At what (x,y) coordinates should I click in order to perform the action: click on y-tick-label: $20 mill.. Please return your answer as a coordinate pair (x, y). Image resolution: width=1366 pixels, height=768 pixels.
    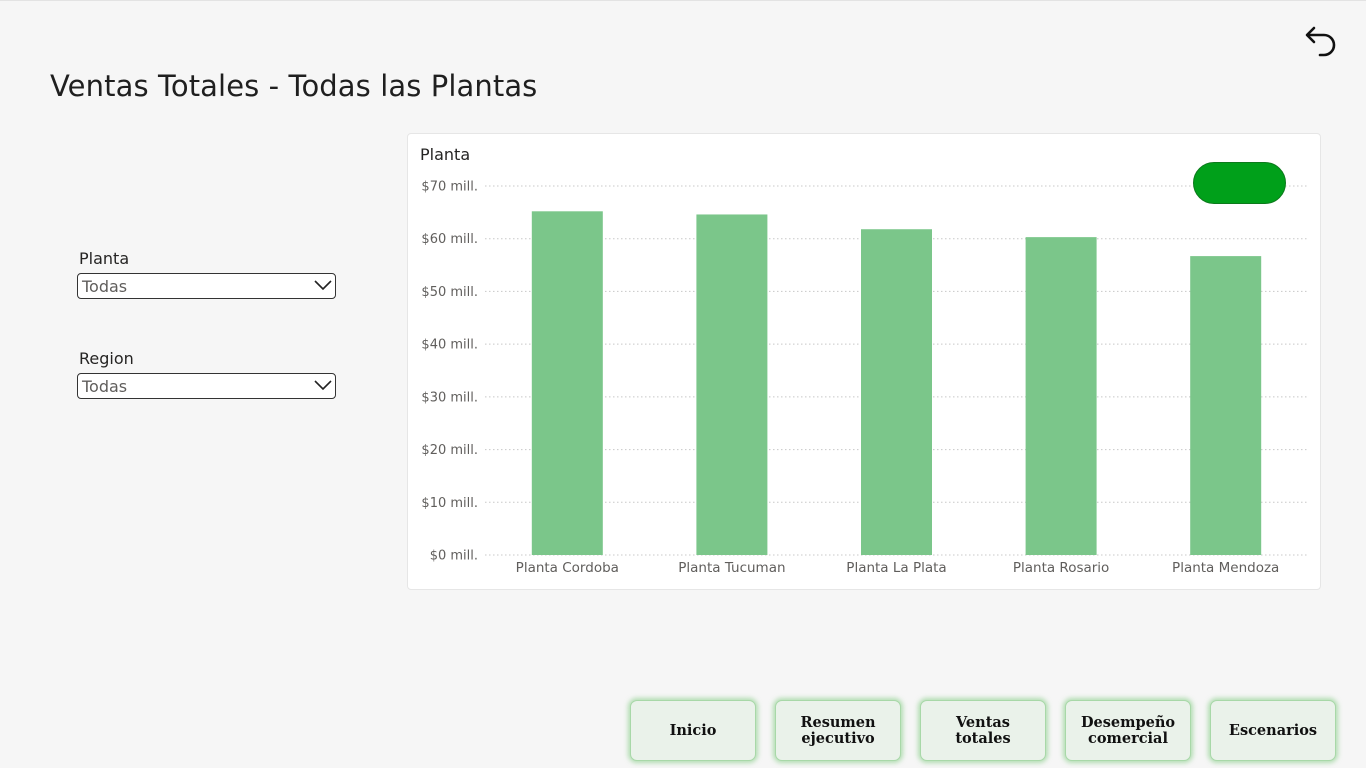
    Looking at the image, I should click on (449, 450).